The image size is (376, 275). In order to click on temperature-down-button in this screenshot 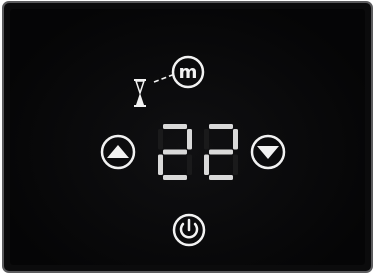, I will do `click(268, 152)`.